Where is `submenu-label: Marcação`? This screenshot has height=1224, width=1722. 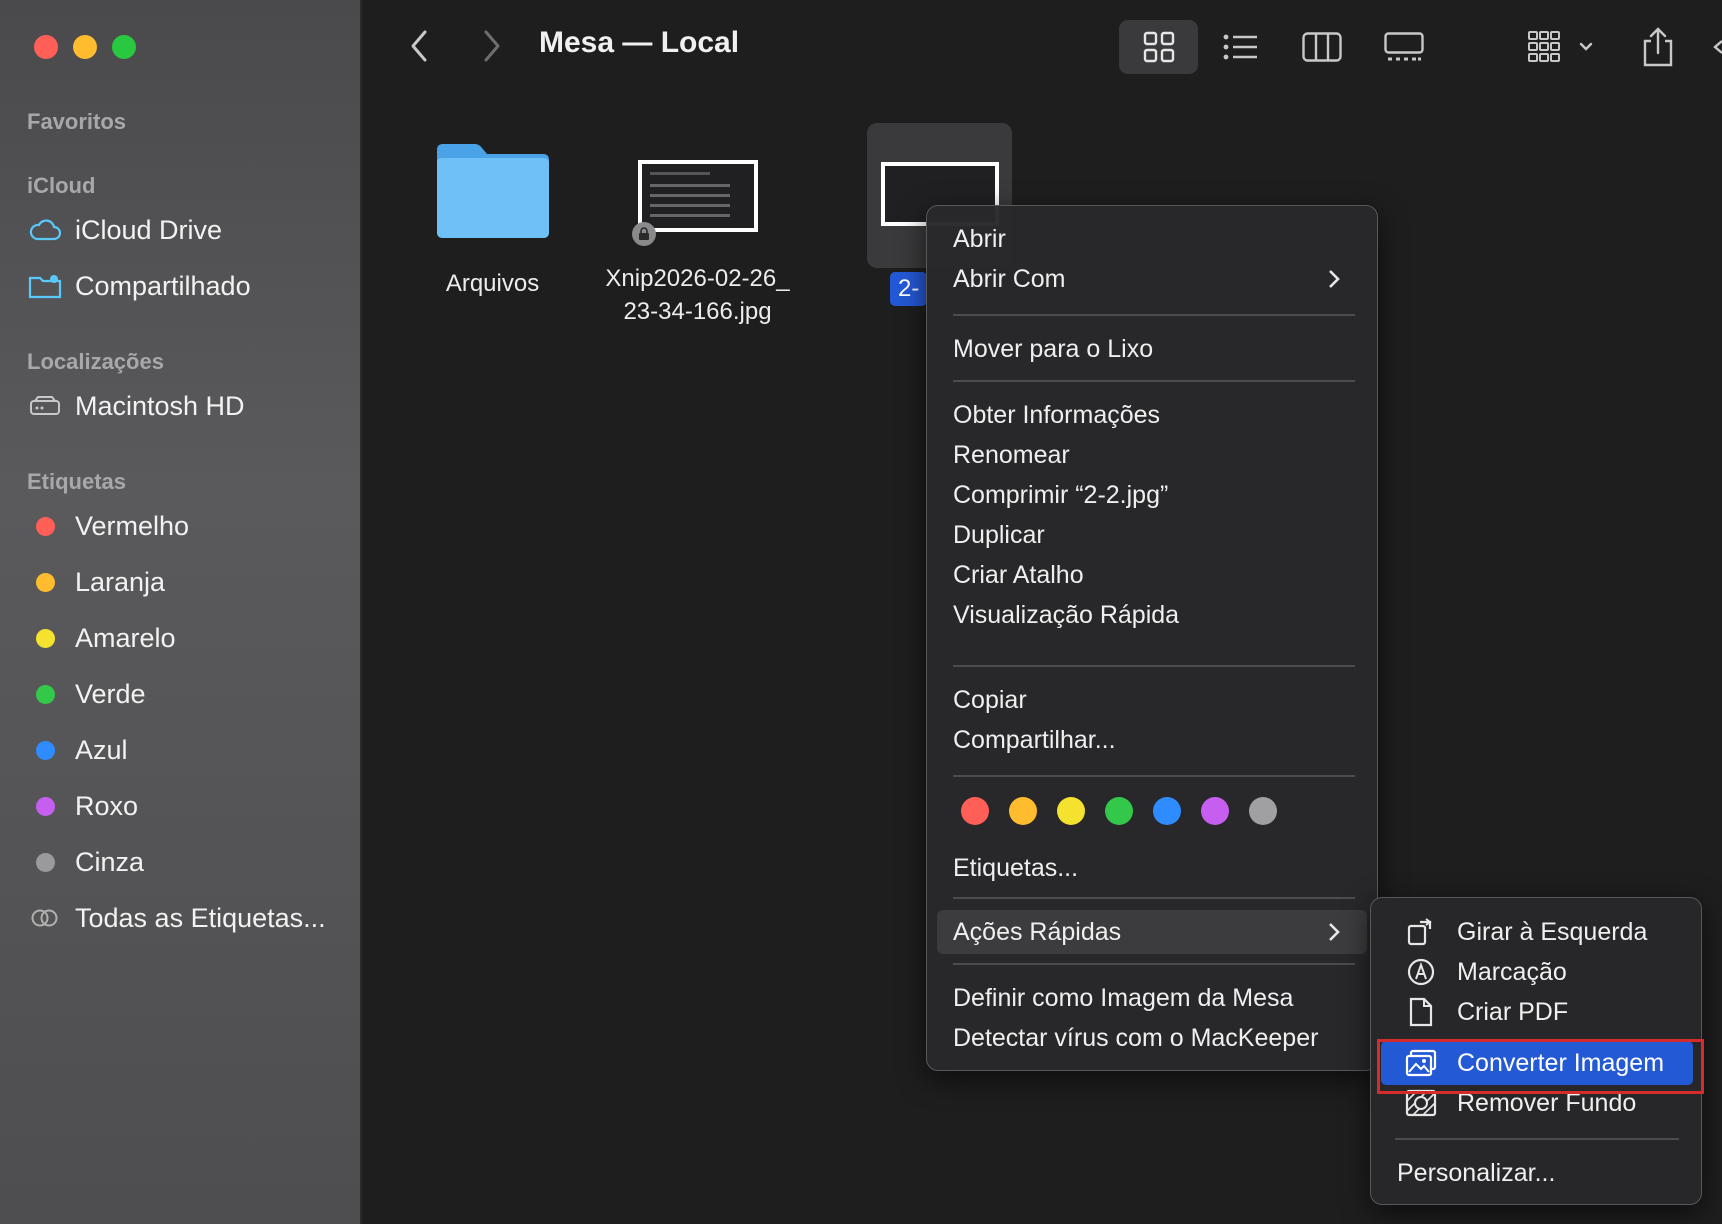 submenu-label: Marcação is located at coordinates (1512, 971).